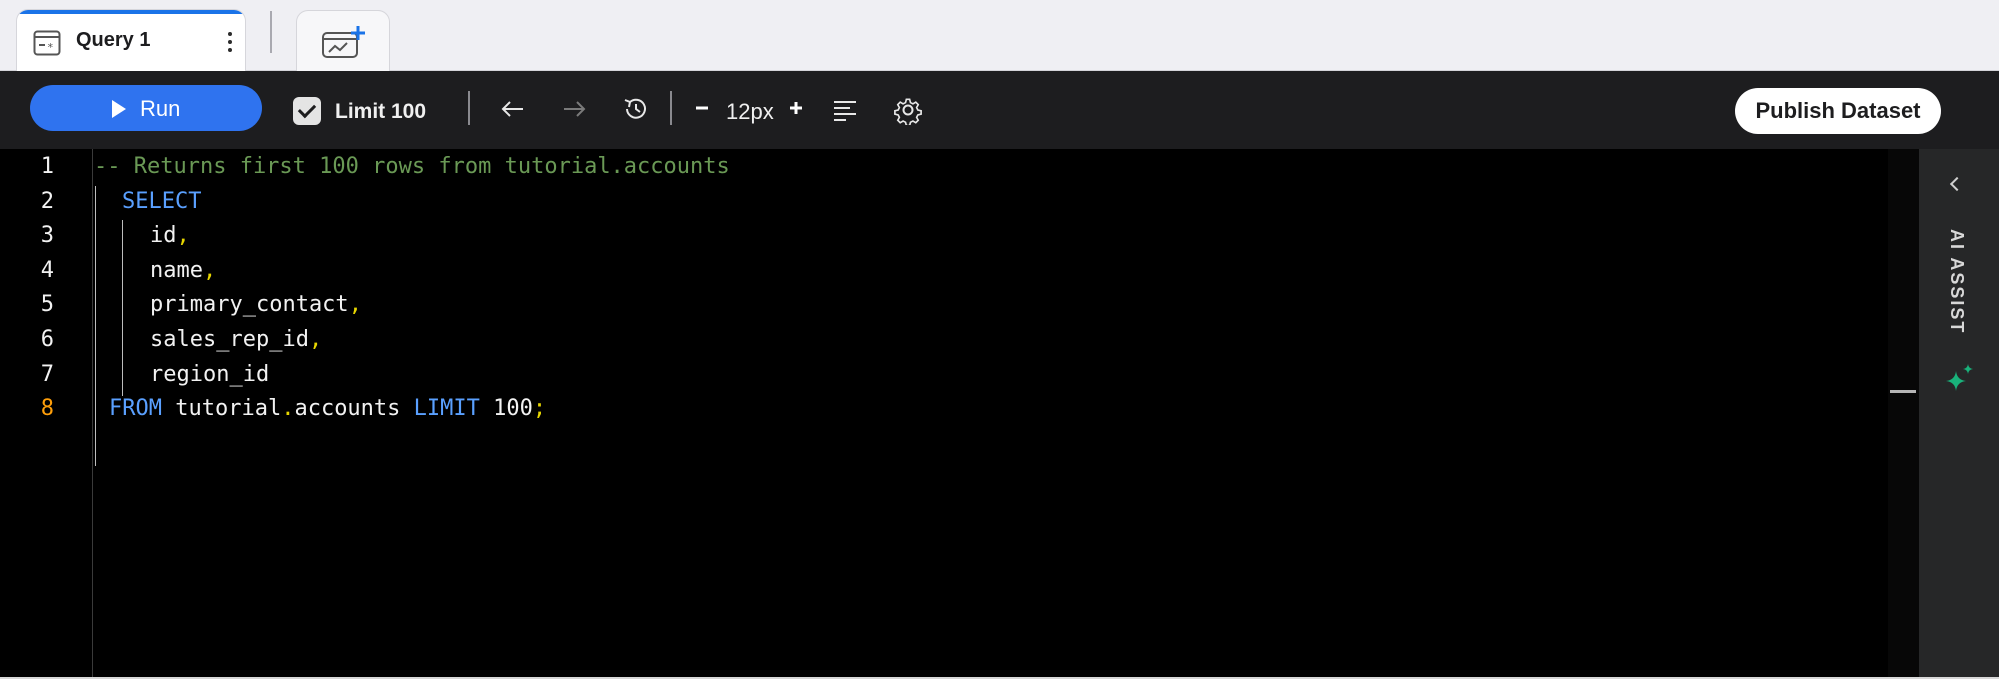  What do you see at coordinates (1957, 282) in the screenshot?
I see `ai-assist-label: AI ASSIST` at bounding box center [1957, 282].